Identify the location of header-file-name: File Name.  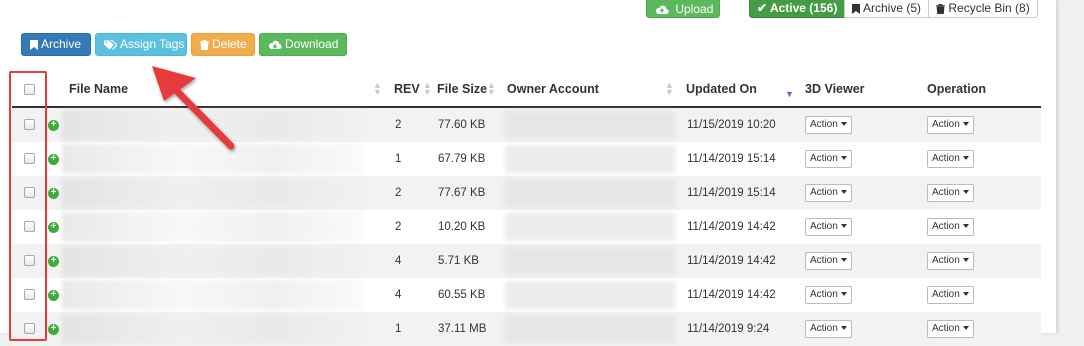
(98, 89).